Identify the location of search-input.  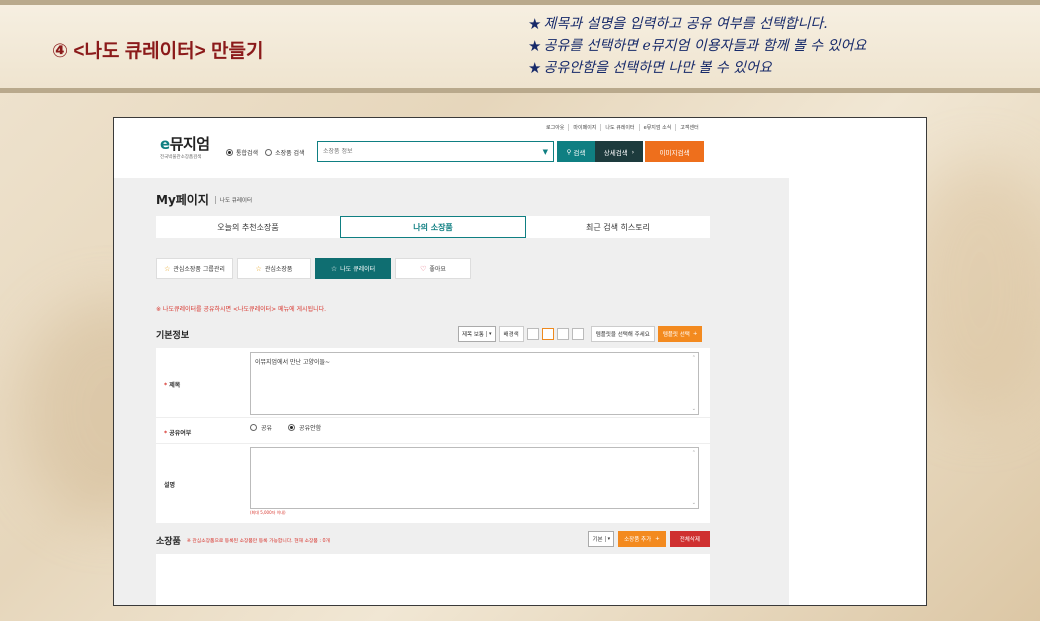
(433, 151).